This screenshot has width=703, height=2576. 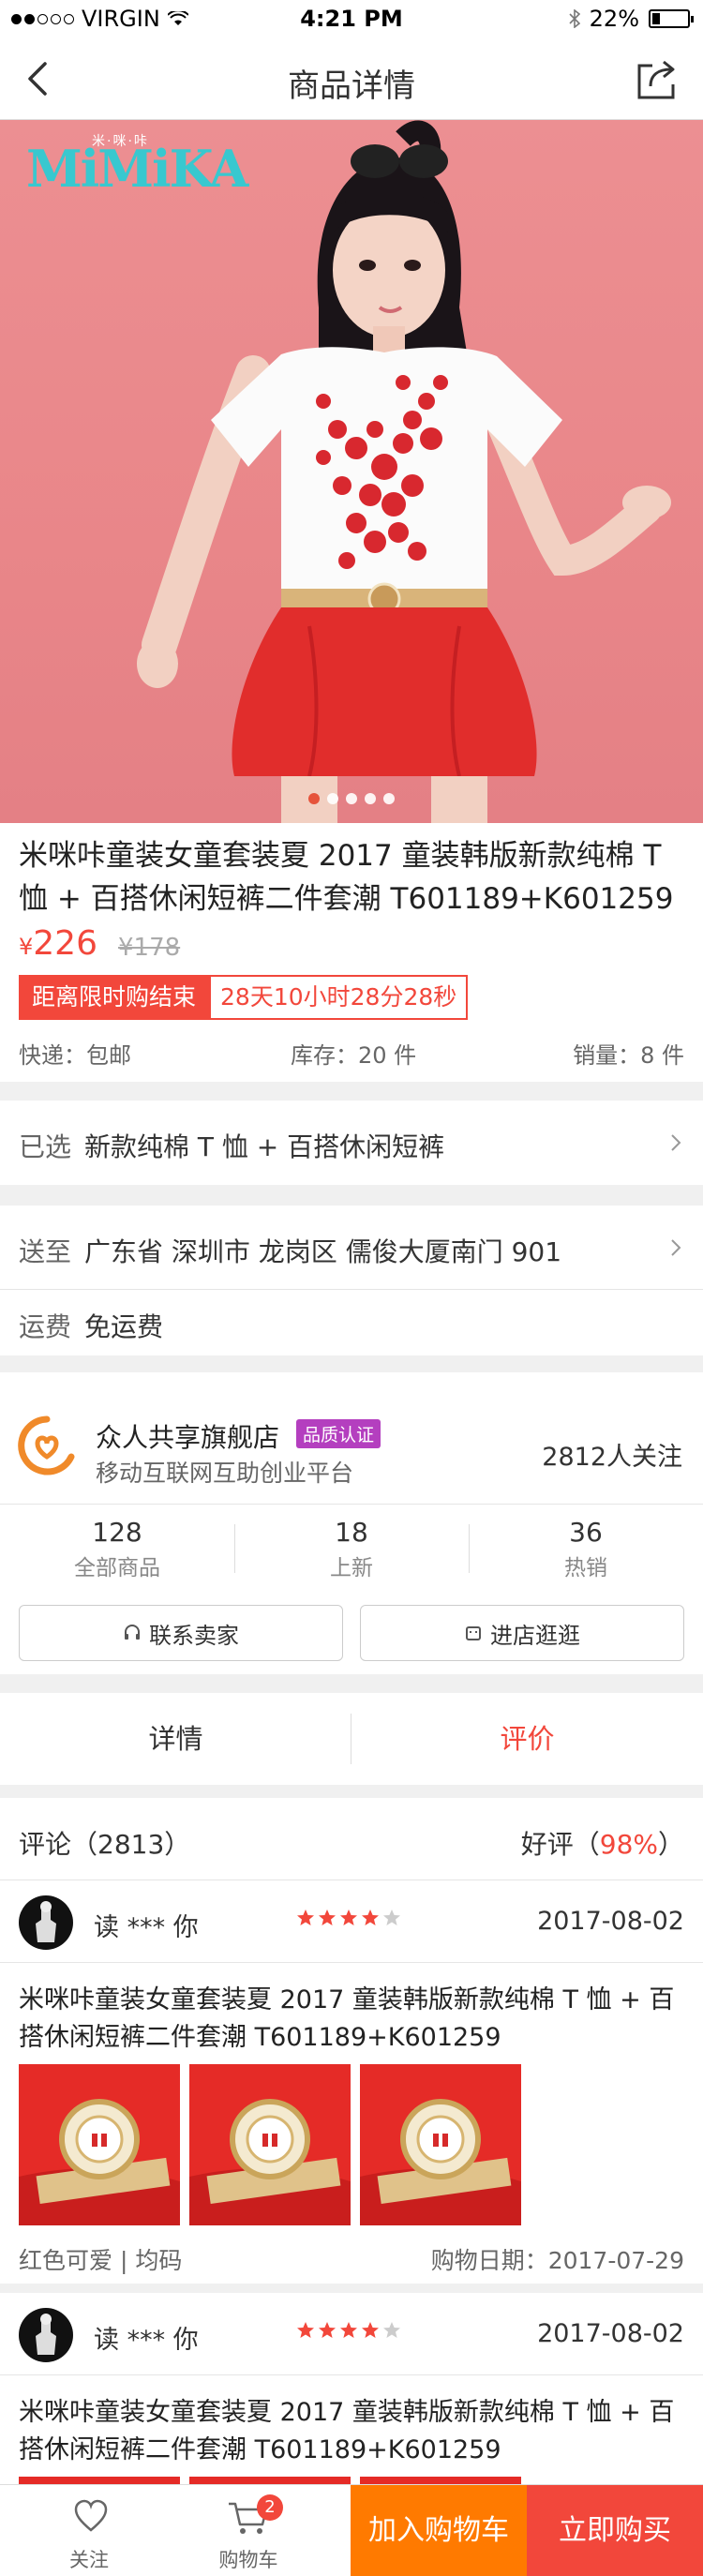 I want to click on selected-value: 新款纯棉 T 恤 + 百搭休闲短裤, so click(x=264, y=1147).